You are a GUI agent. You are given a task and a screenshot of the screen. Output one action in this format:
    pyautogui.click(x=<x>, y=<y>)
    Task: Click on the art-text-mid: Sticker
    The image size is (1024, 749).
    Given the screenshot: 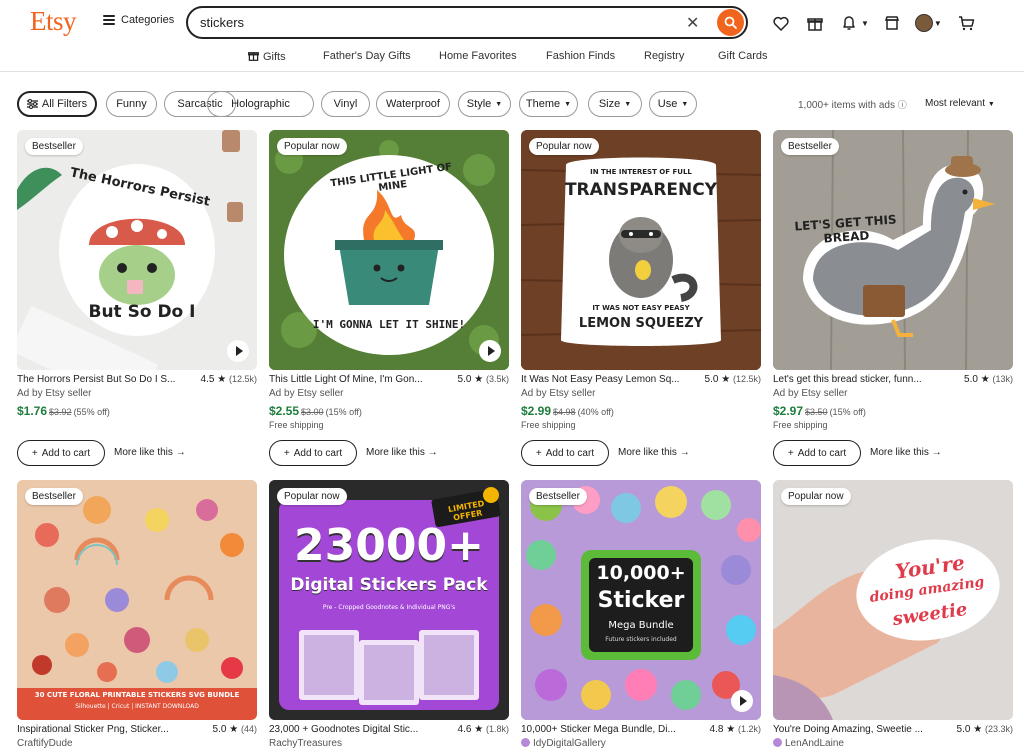 What is the action you would take?
    pyautogui.click(x=641, y=600)
    